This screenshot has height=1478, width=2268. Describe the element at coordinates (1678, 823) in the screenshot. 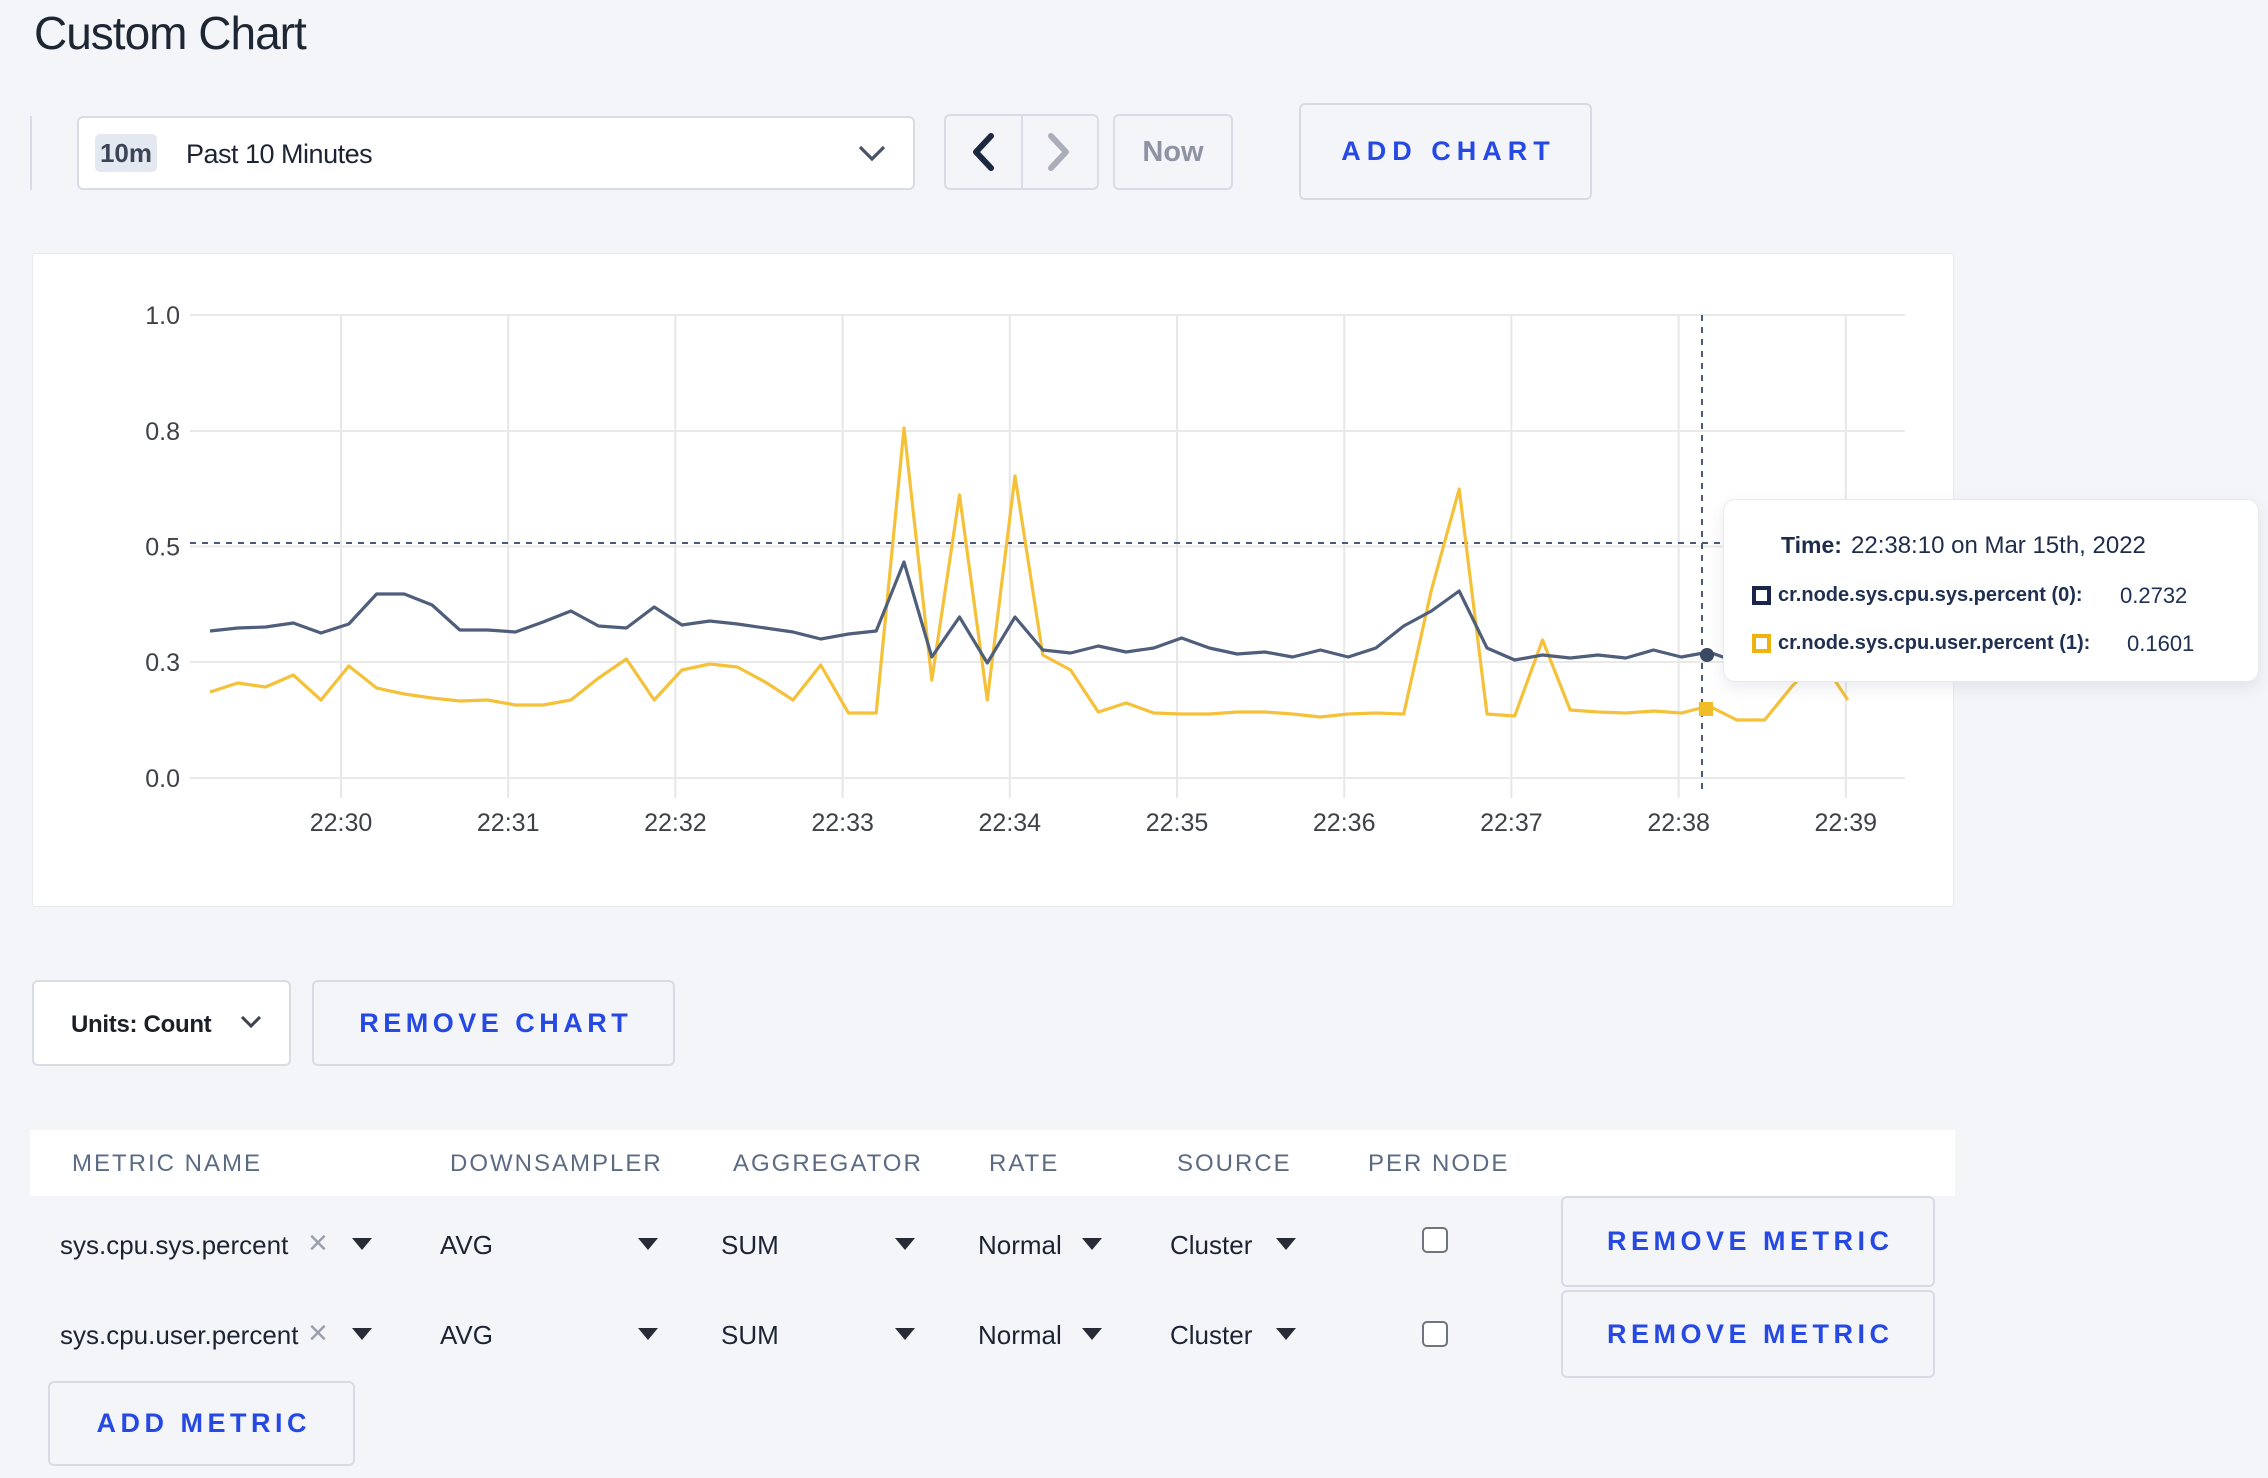

I see `svg-text: 22:38` at that location.